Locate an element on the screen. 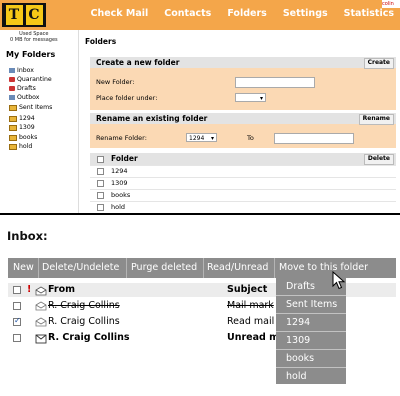 The image size is (400, 396). sidebar-item-label: Quarantine is located at coordinates (34, 79).